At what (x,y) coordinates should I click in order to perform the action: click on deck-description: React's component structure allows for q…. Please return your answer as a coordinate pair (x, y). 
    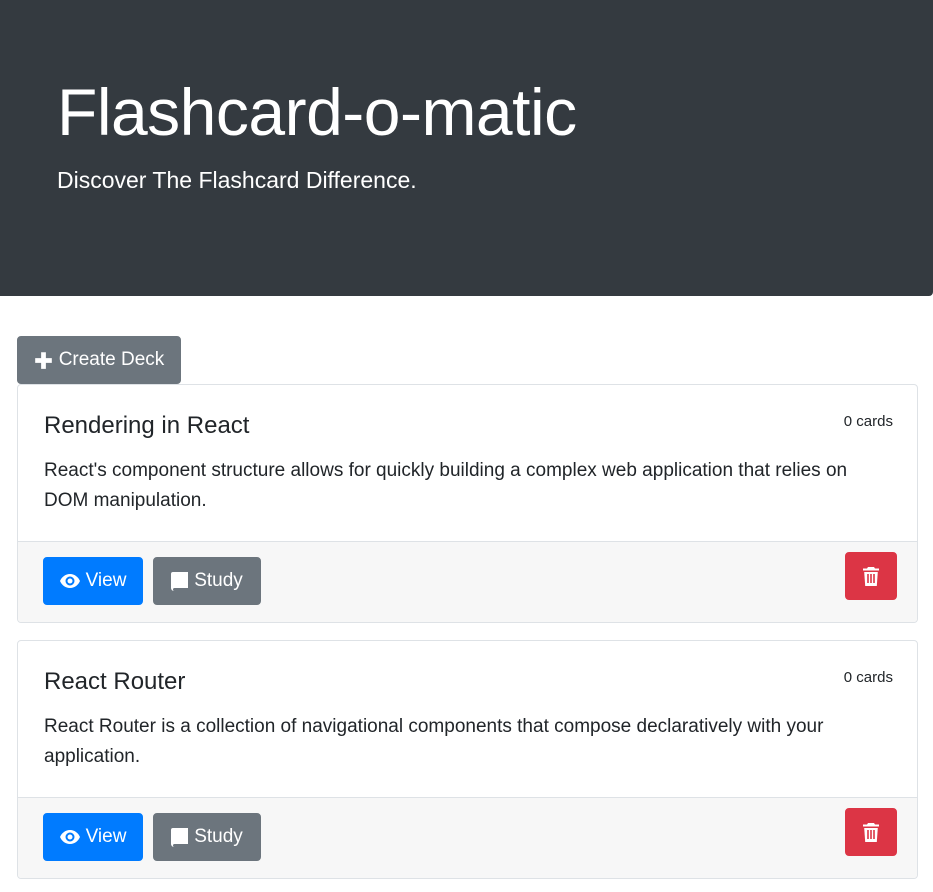
    Looking at the image, I should click on (446, 485).